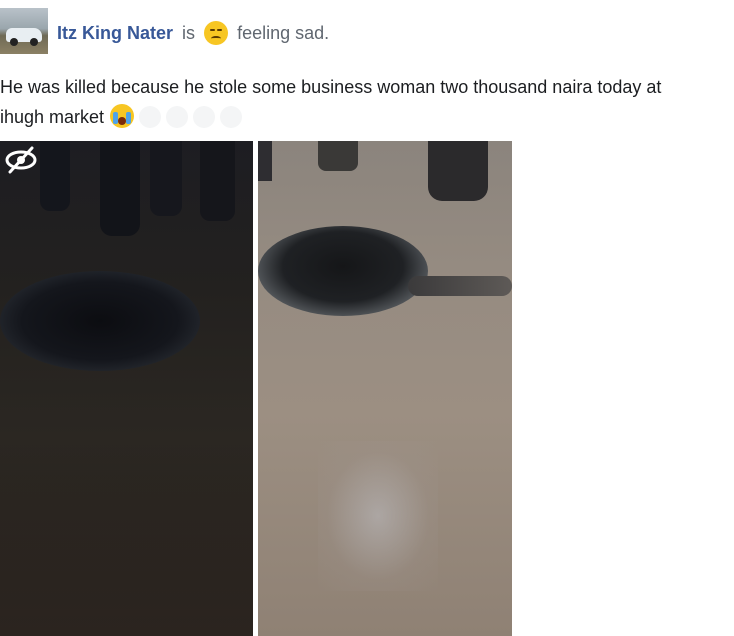  I want to click on photo-burnt-limb, so click(460, 286).